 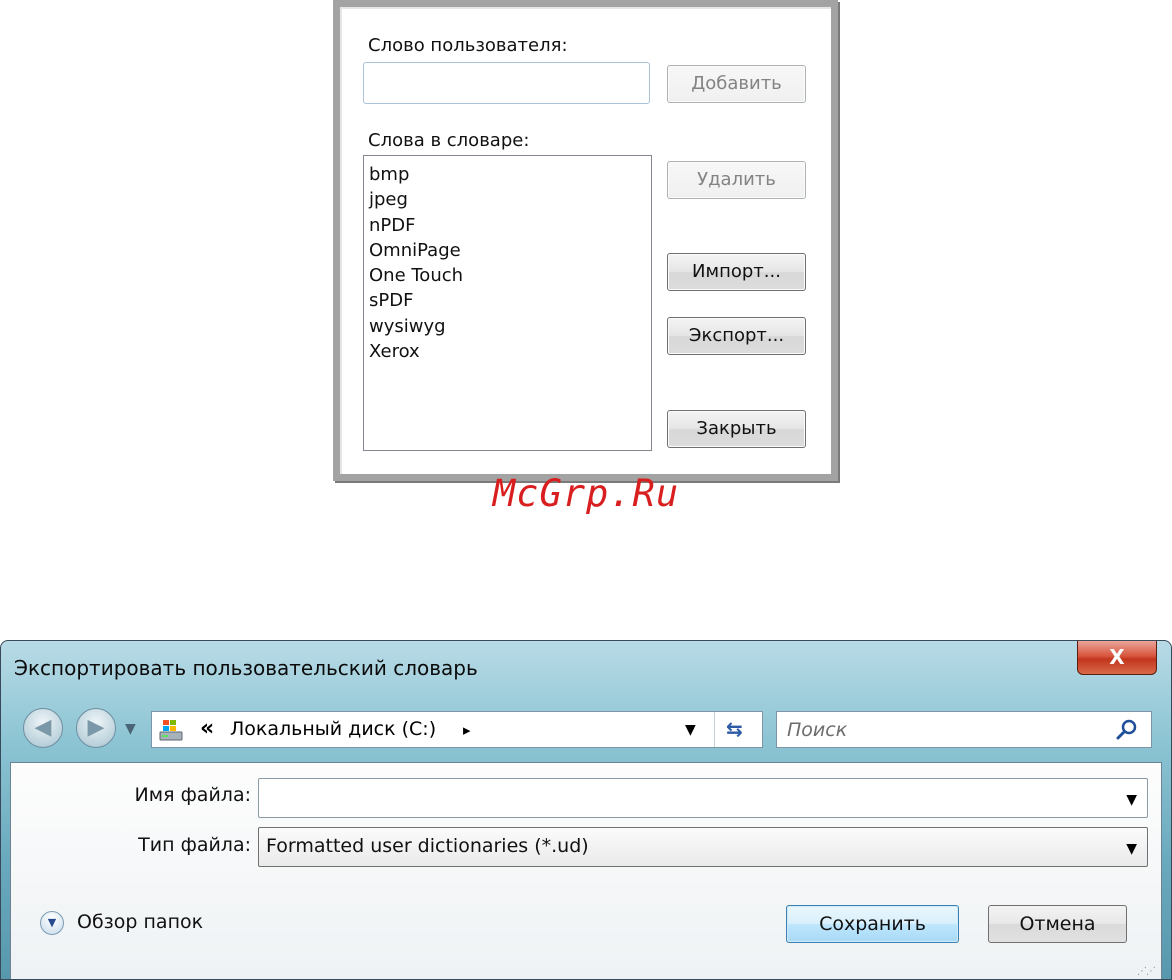 I want to click on list-item: wysiwyg, so click(x=510, y=326).